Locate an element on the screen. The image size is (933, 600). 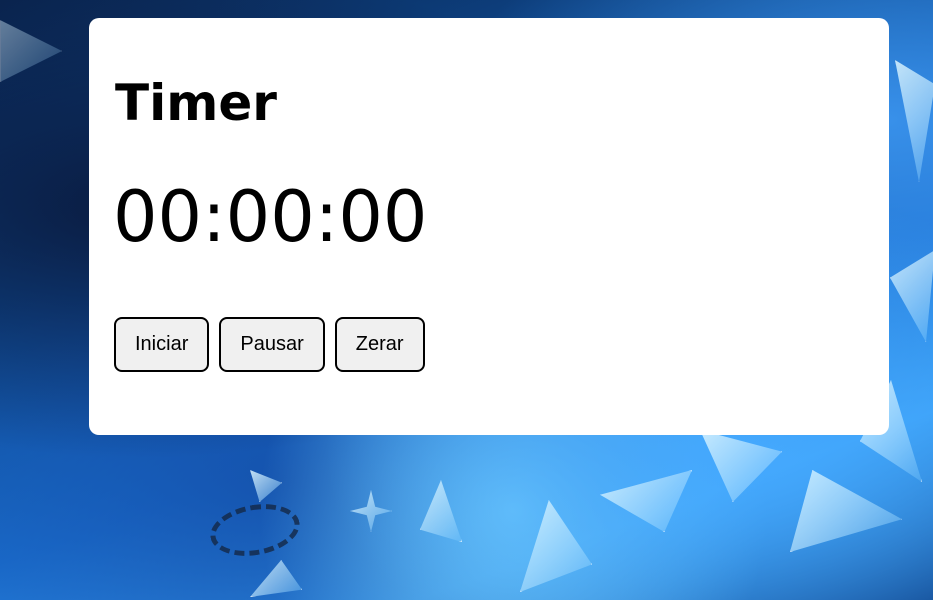
timer-title: Timer is located at coordinates (196, 103).